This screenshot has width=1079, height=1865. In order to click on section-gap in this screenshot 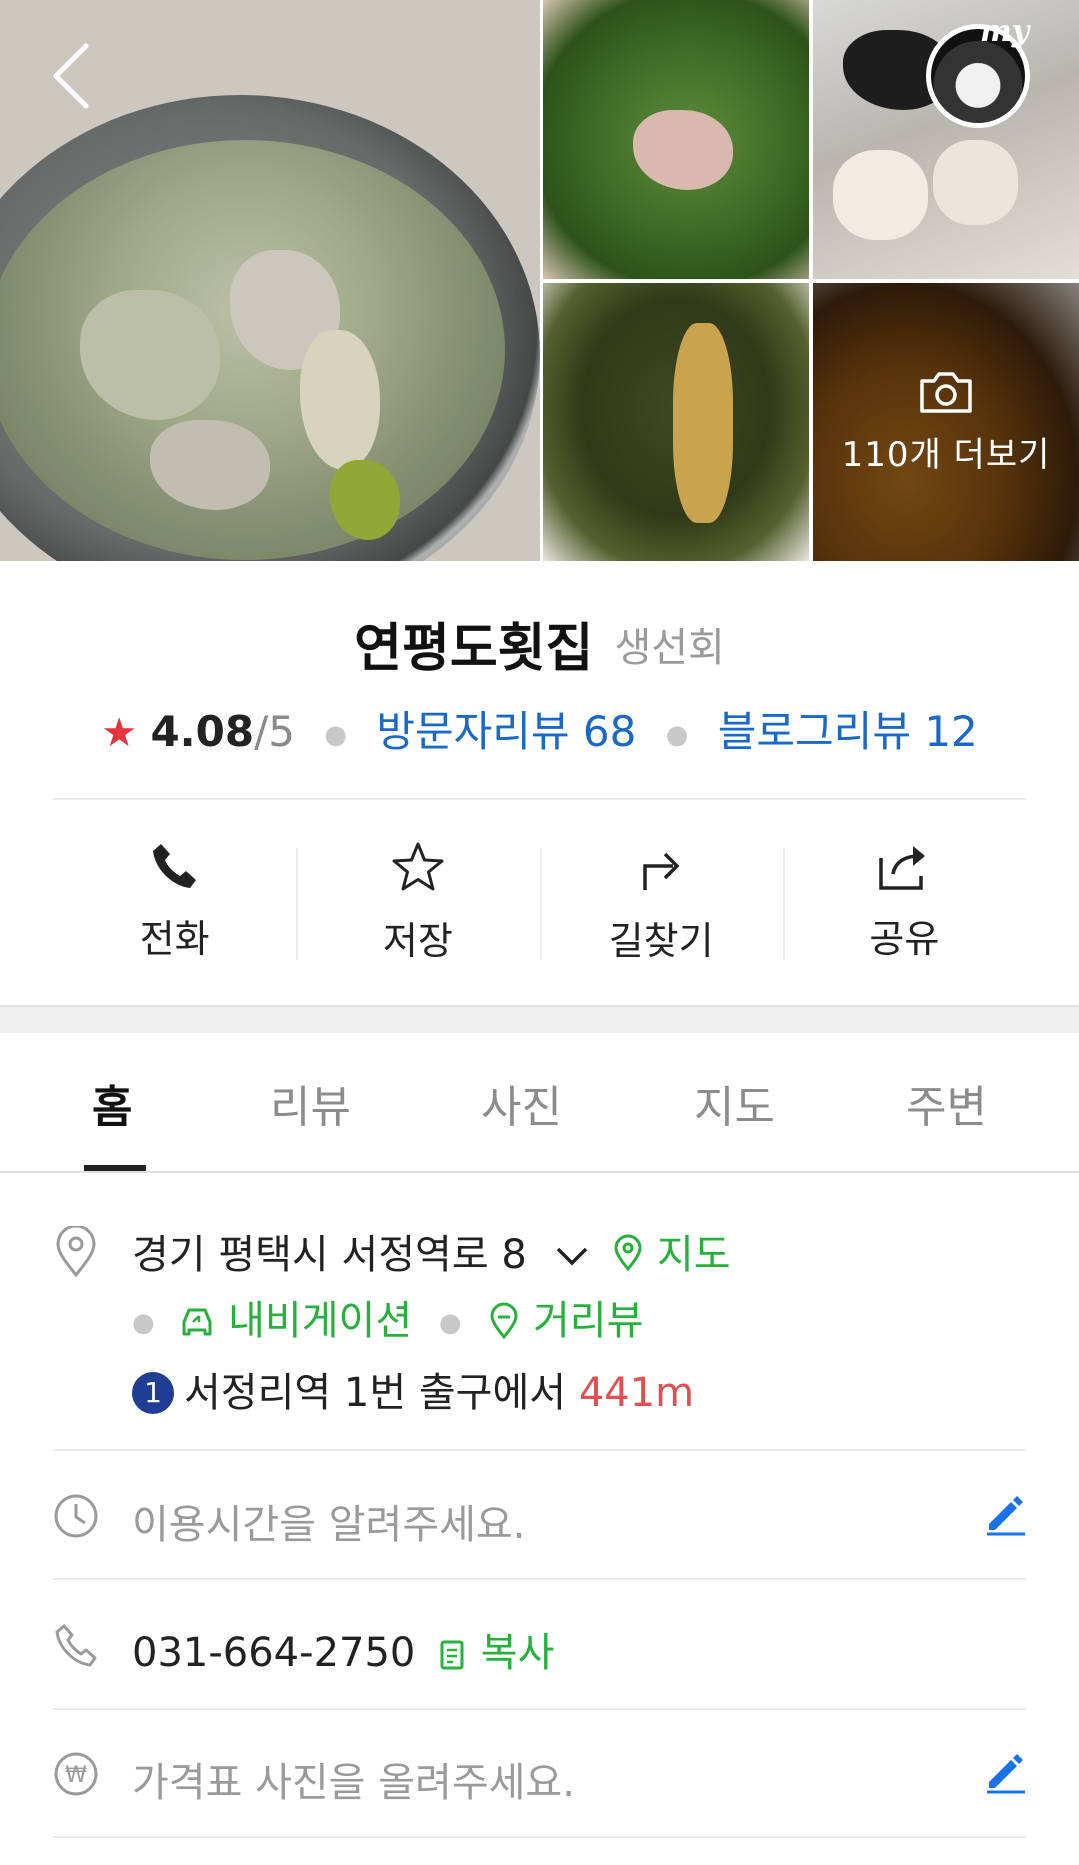, I will do `click(539, 1019)`.